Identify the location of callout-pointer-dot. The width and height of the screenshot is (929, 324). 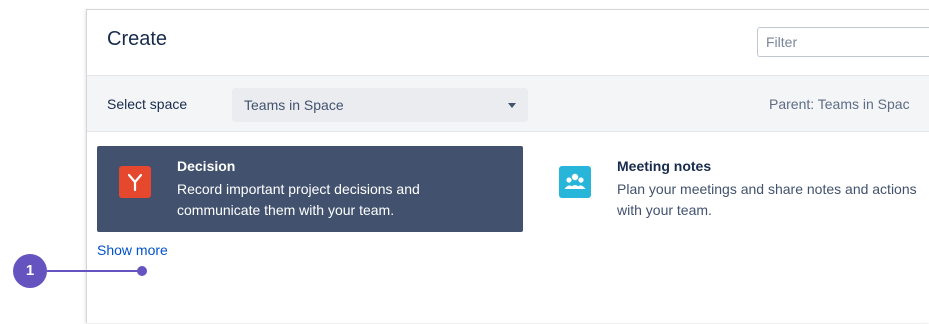
(142, 271).